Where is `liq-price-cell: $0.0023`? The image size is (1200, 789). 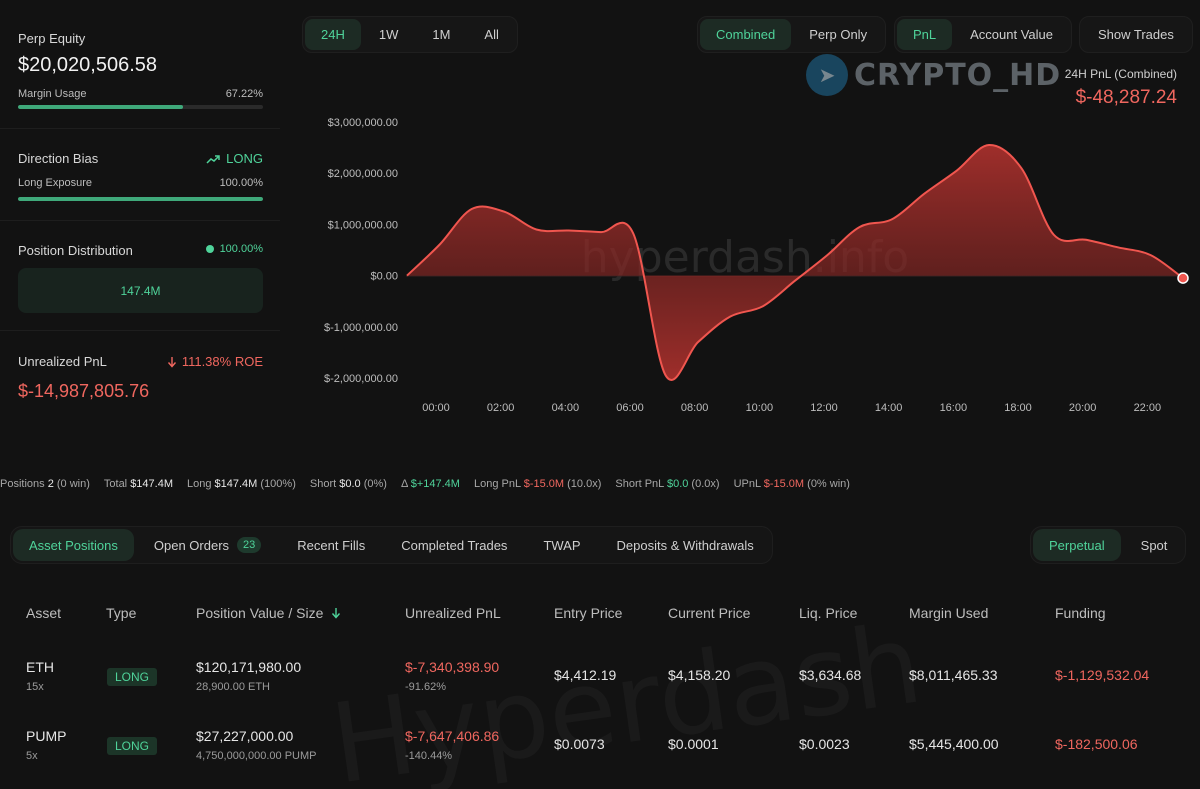 liq-price-cell: $0.0023 is located at coordinates (824, 744).